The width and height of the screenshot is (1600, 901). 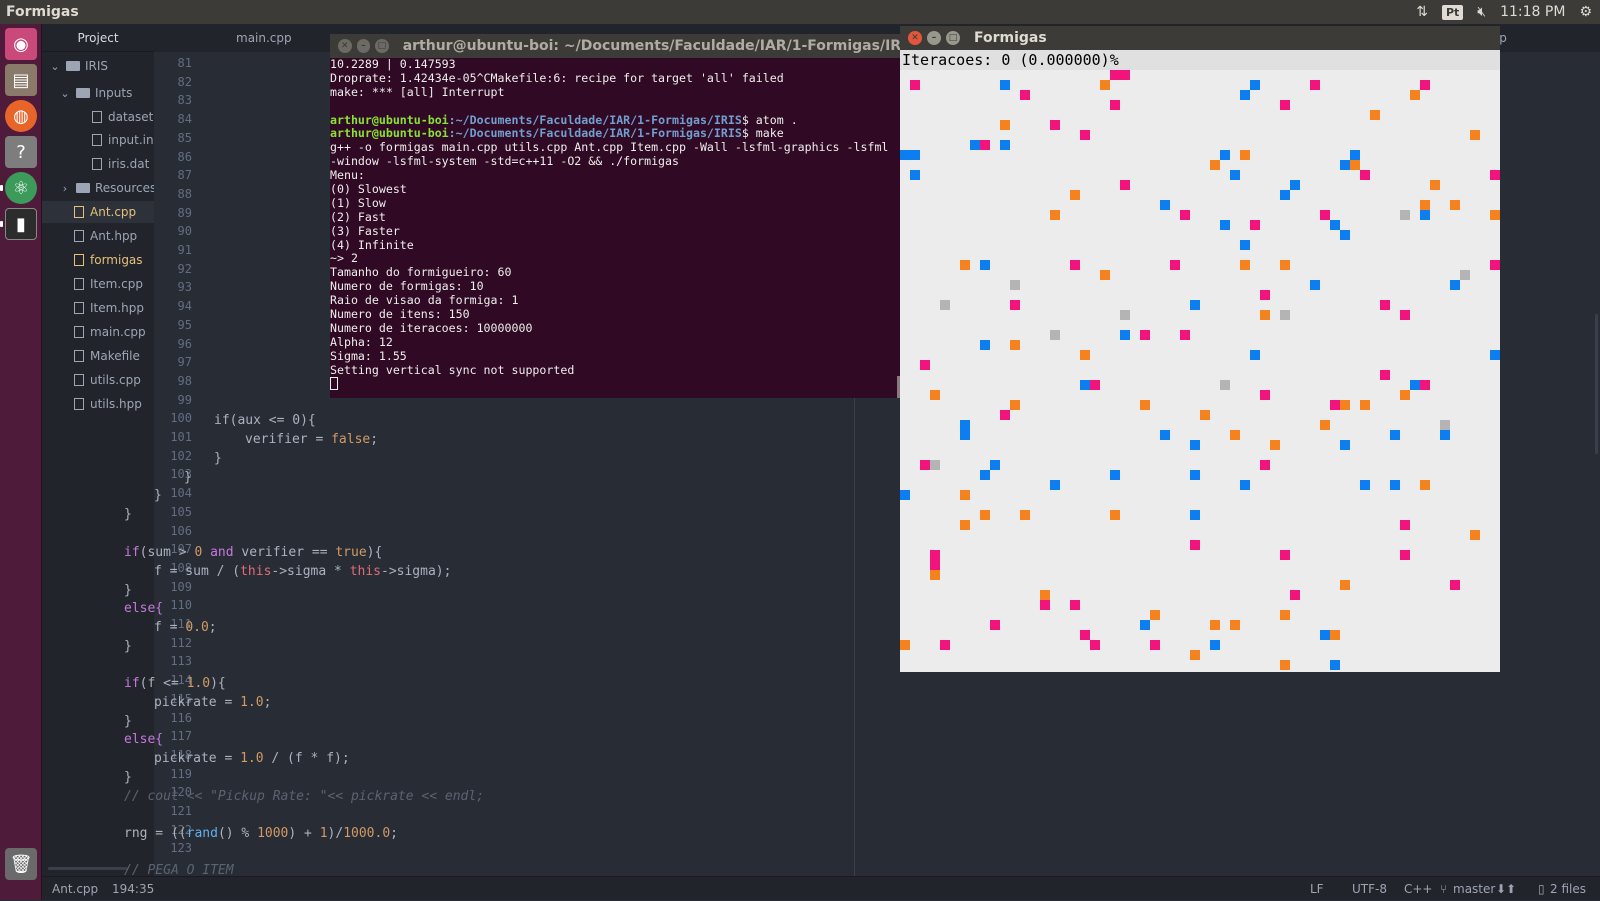 I want to click on line-number: 94, so click(x=184, y=306).